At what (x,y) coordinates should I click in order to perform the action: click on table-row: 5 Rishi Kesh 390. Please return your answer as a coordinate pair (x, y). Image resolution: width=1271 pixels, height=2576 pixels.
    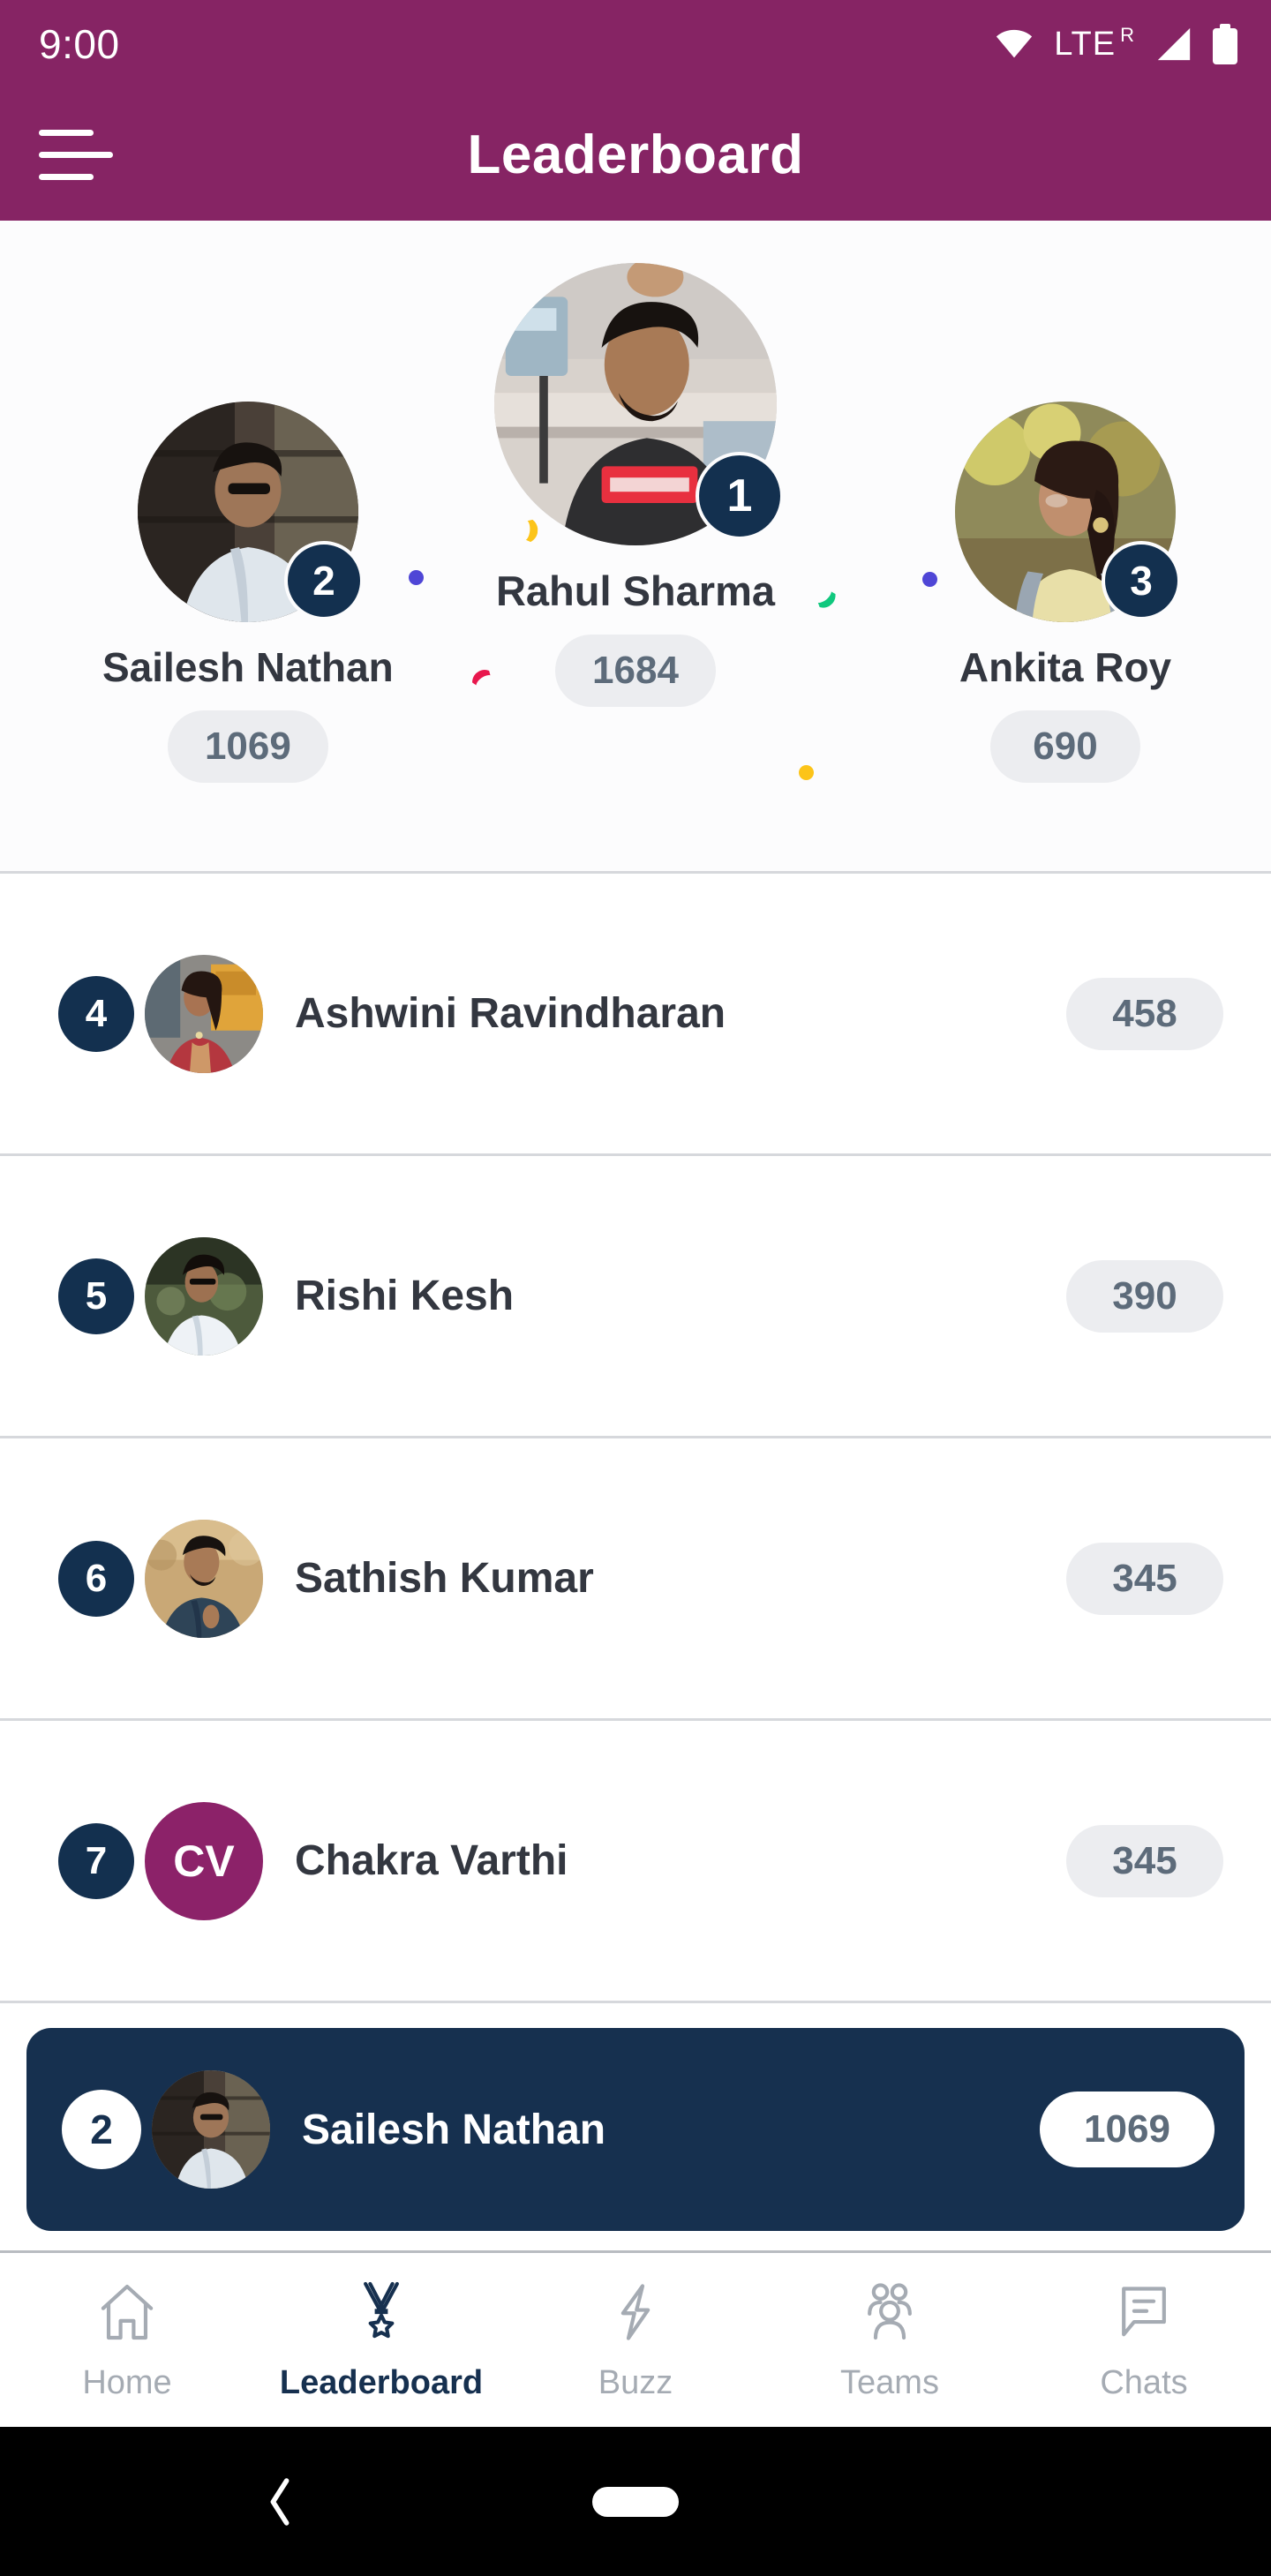
    Looking at the image, I should click on (635, 1297).